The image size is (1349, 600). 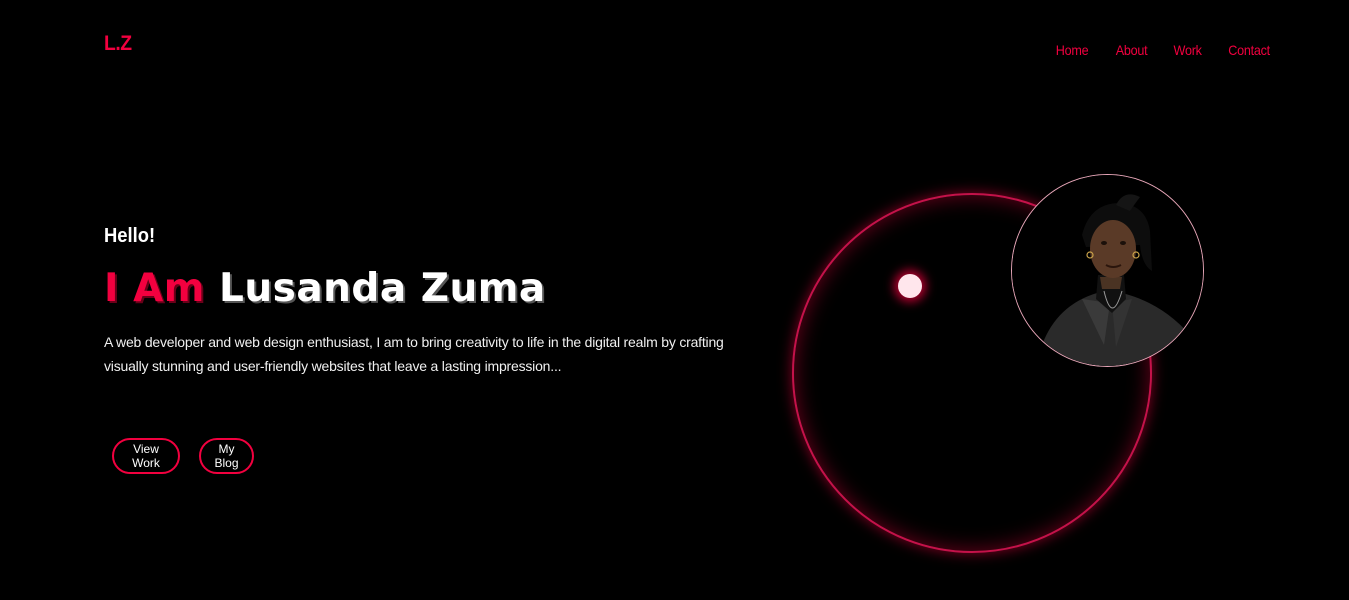 What do you see at coordinates (1072, 50) in the screenshot?
I see `nav-home-link: Home` at bounding box center [1072, 50].